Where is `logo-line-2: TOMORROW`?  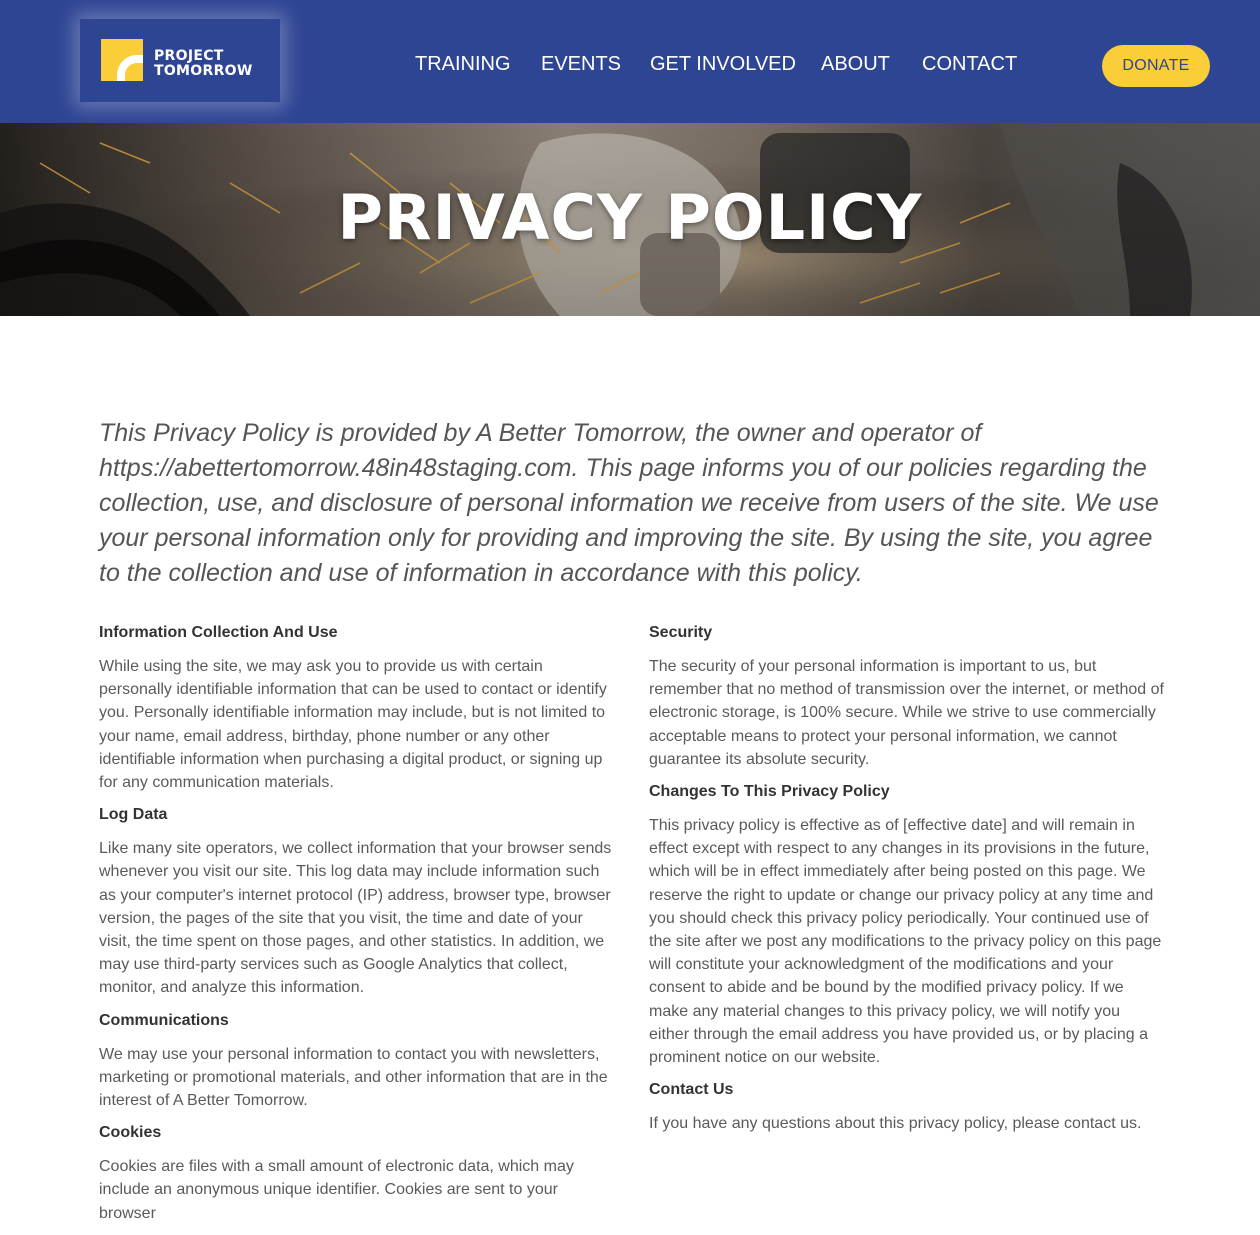 logo-line-2: TOMORROW is located at coordinates (203, 71).